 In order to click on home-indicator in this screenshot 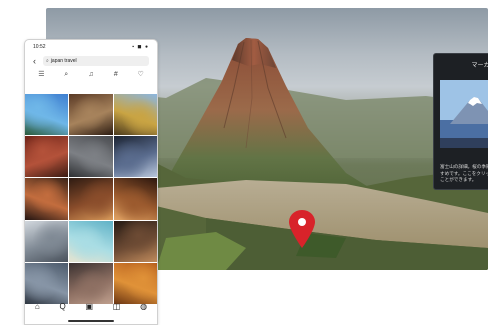, I will do `click(91, 321)`.